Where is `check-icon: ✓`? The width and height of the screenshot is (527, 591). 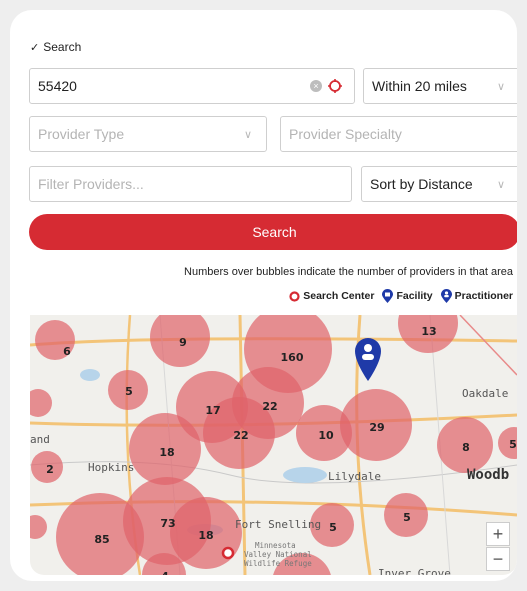
check-icon: ✓ is located at coordinates (35, 47).